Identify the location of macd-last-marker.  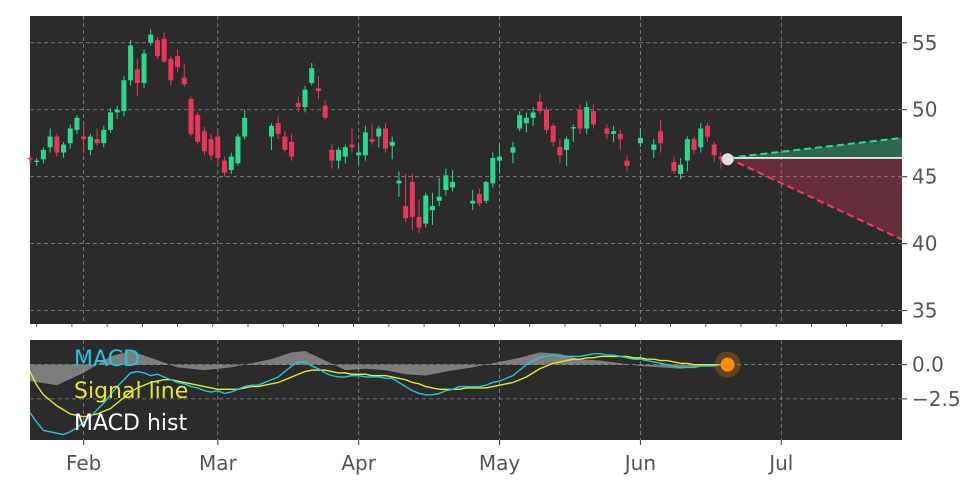
(727, 364).